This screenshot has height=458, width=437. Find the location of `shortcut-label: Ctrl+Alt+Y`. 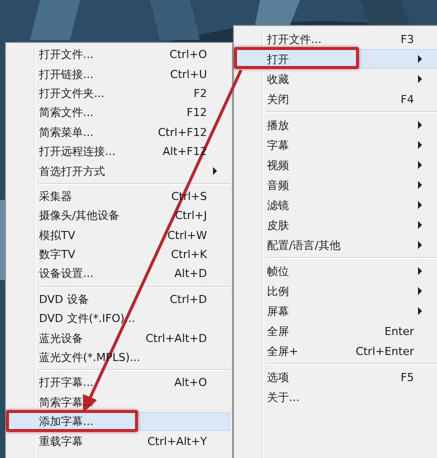

shortcut-label: Ctrl+Alt+Y is located at coordinates (177, 441).